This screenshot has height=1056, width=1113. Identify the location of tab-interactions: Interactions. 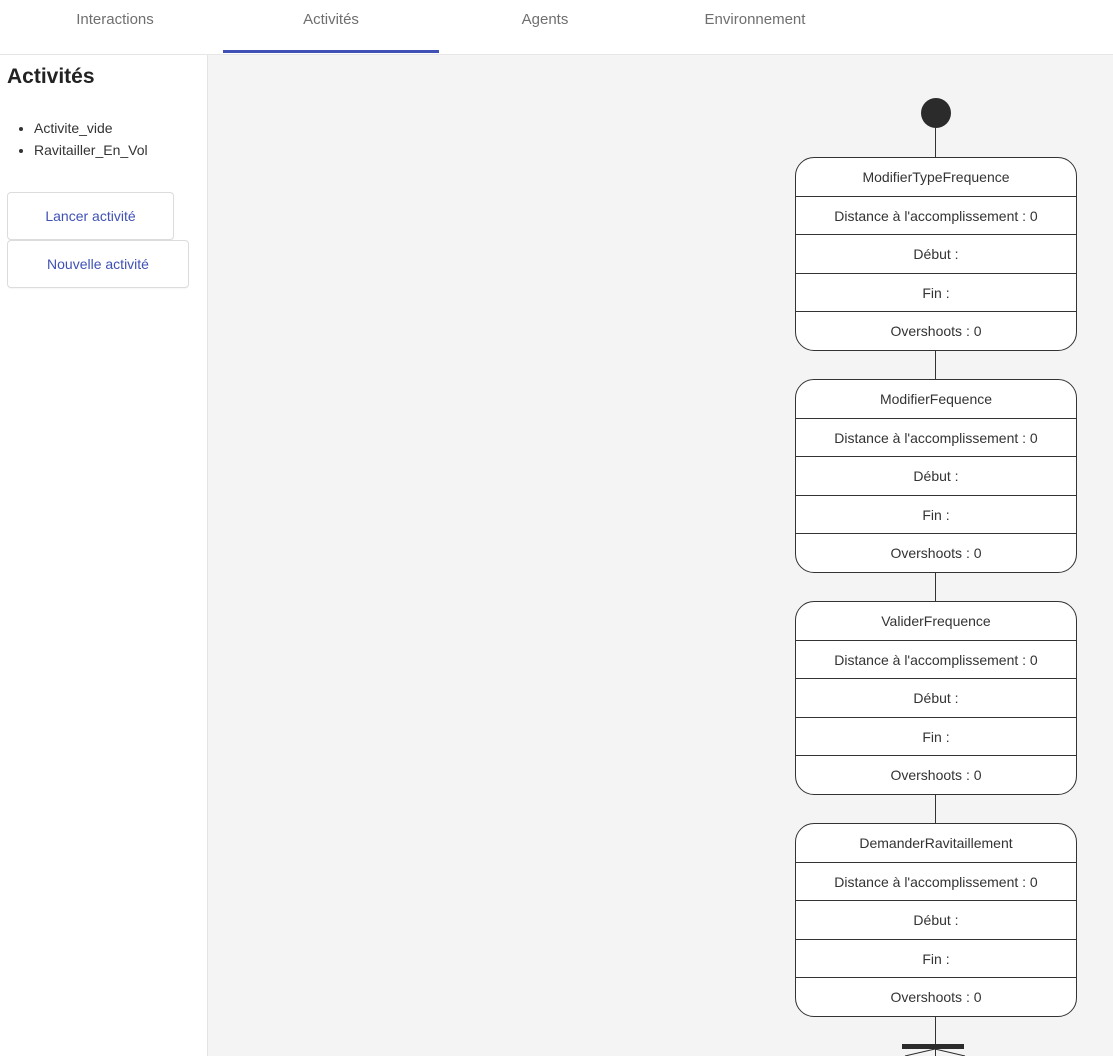
(115, 26).